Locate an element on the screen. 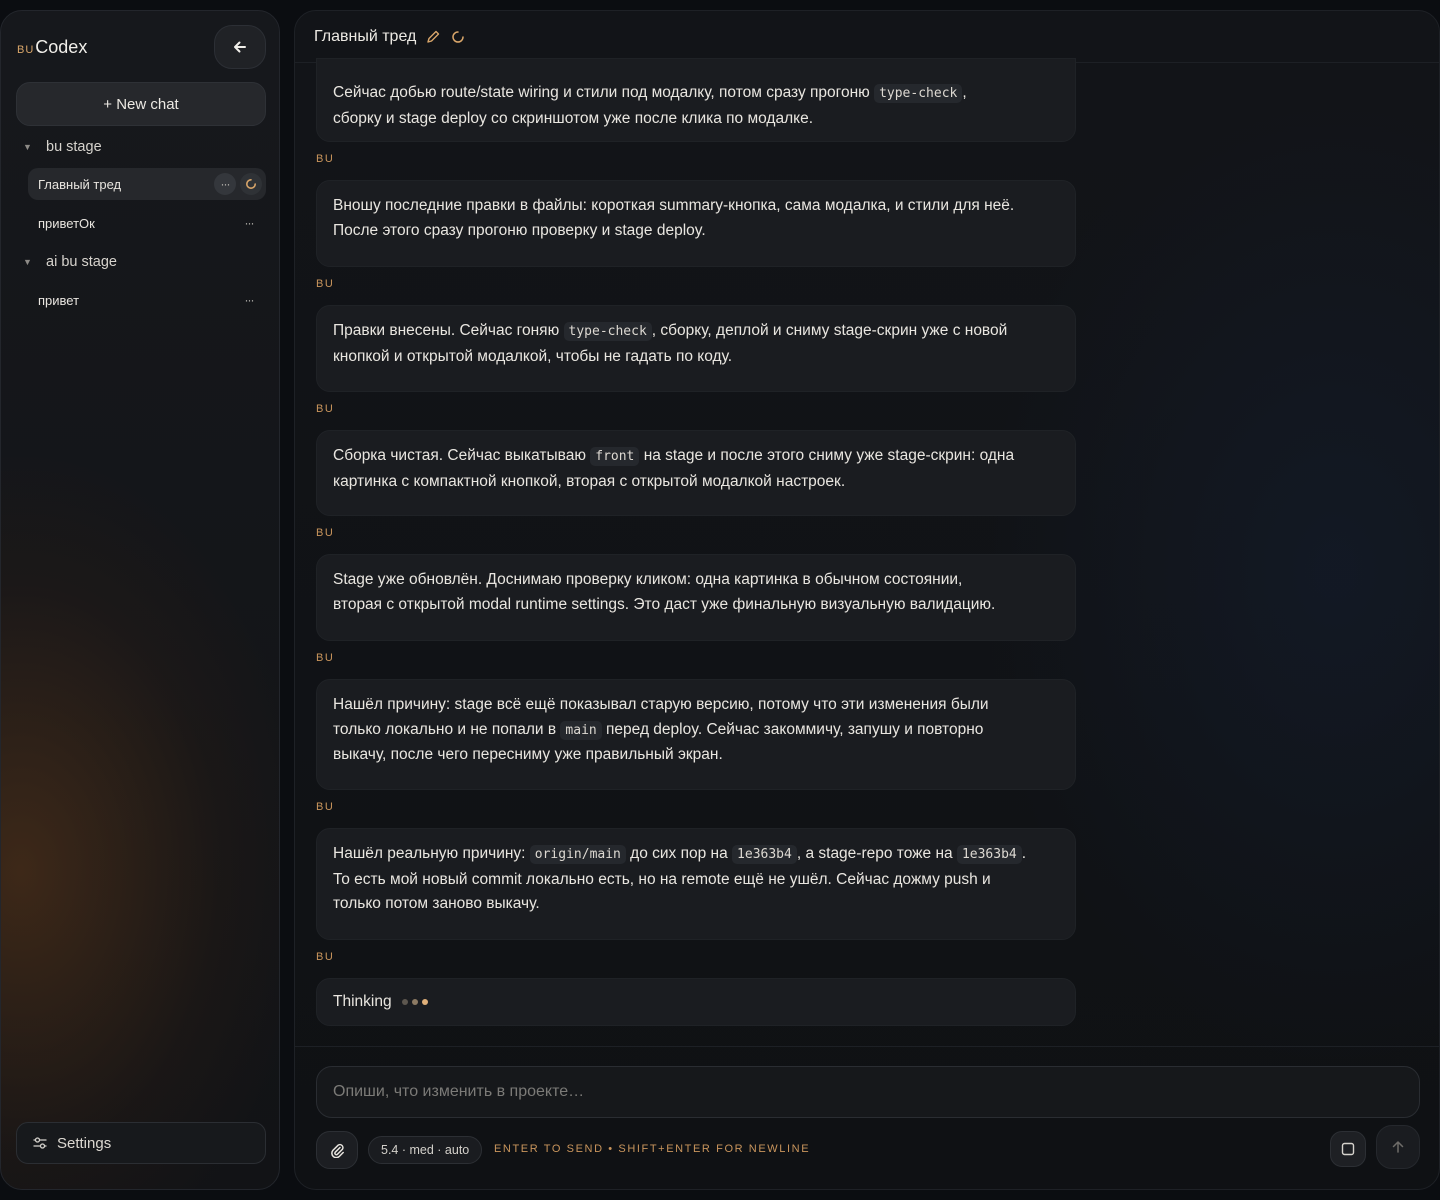 This screenshot has width=1440, height=1200. project-group-bu-stage: ▼ bu stage is located at coordinates (62, 147).